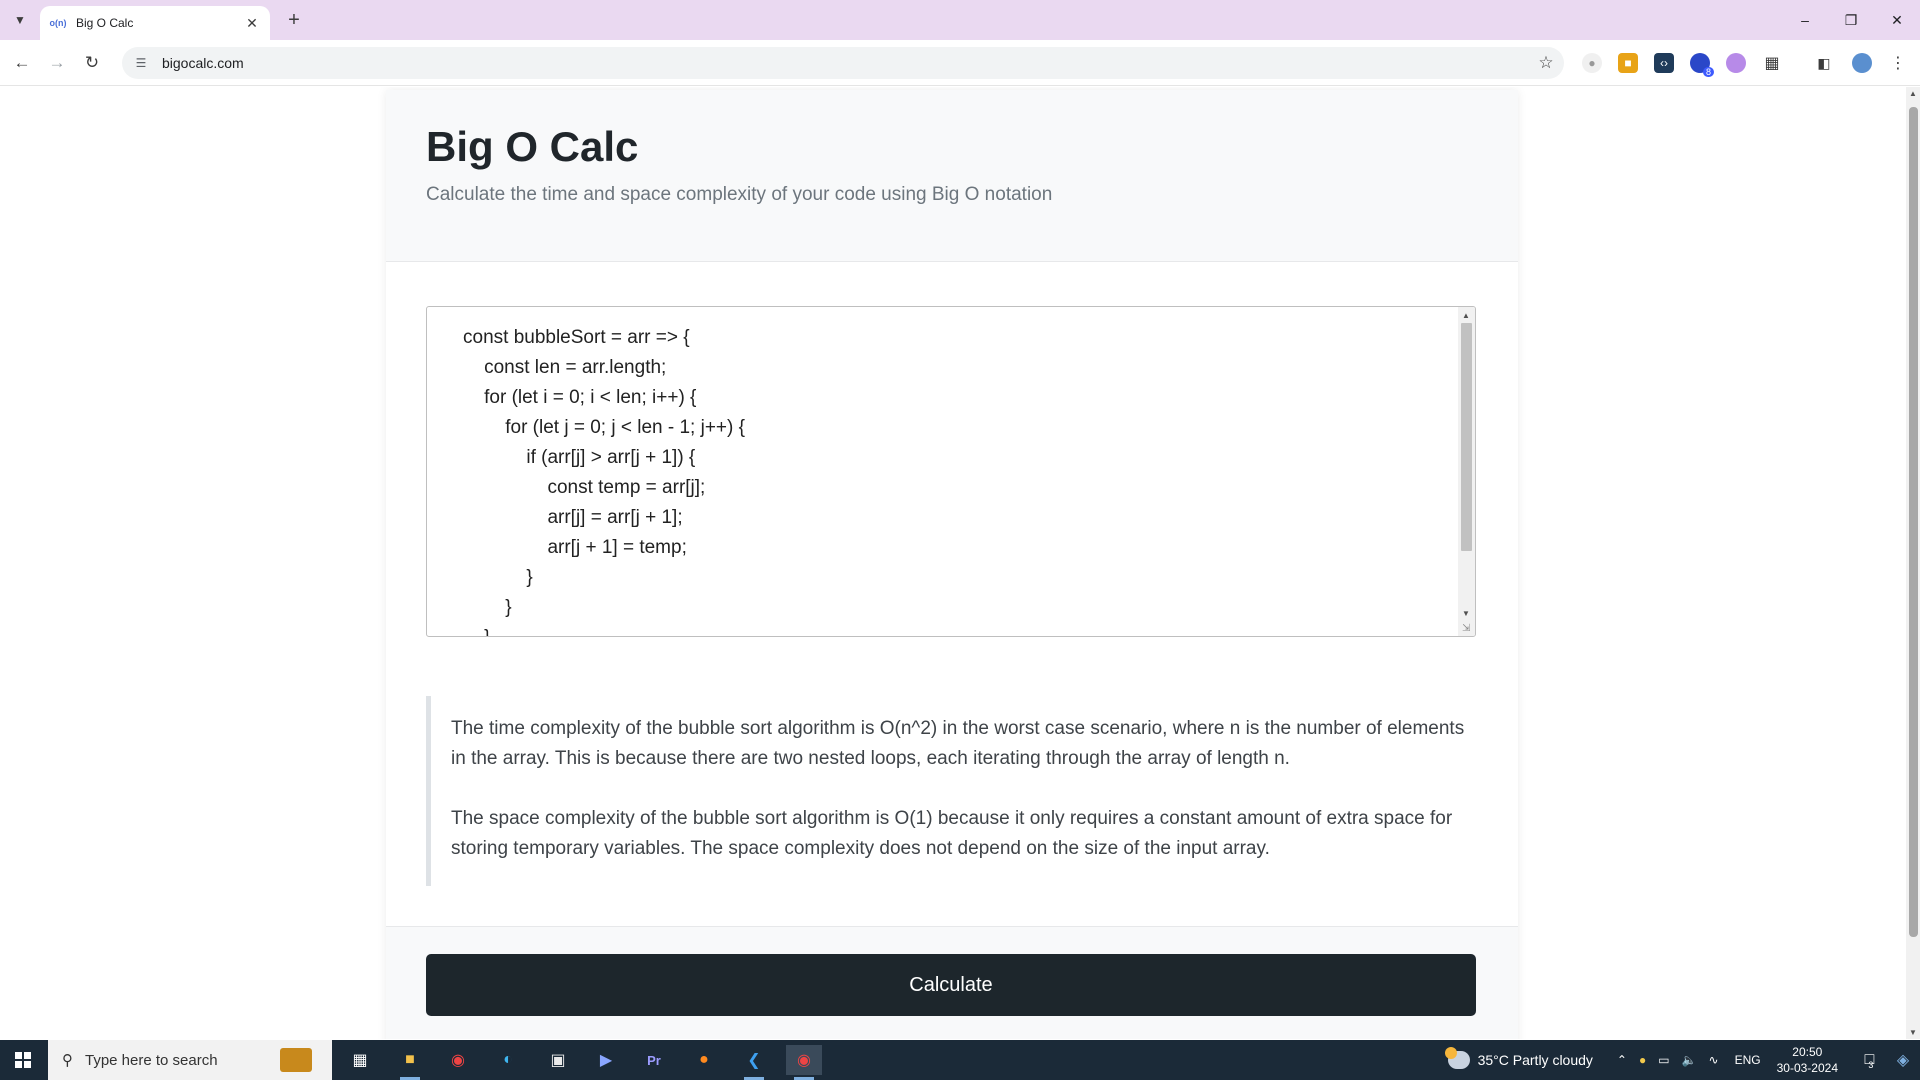 This screenshot has height=1080, width=1920. What do you see at coordinates (532, 146) in the screenshot?
I see `page-title: Big O Calc` at bounding box center [532, 146].